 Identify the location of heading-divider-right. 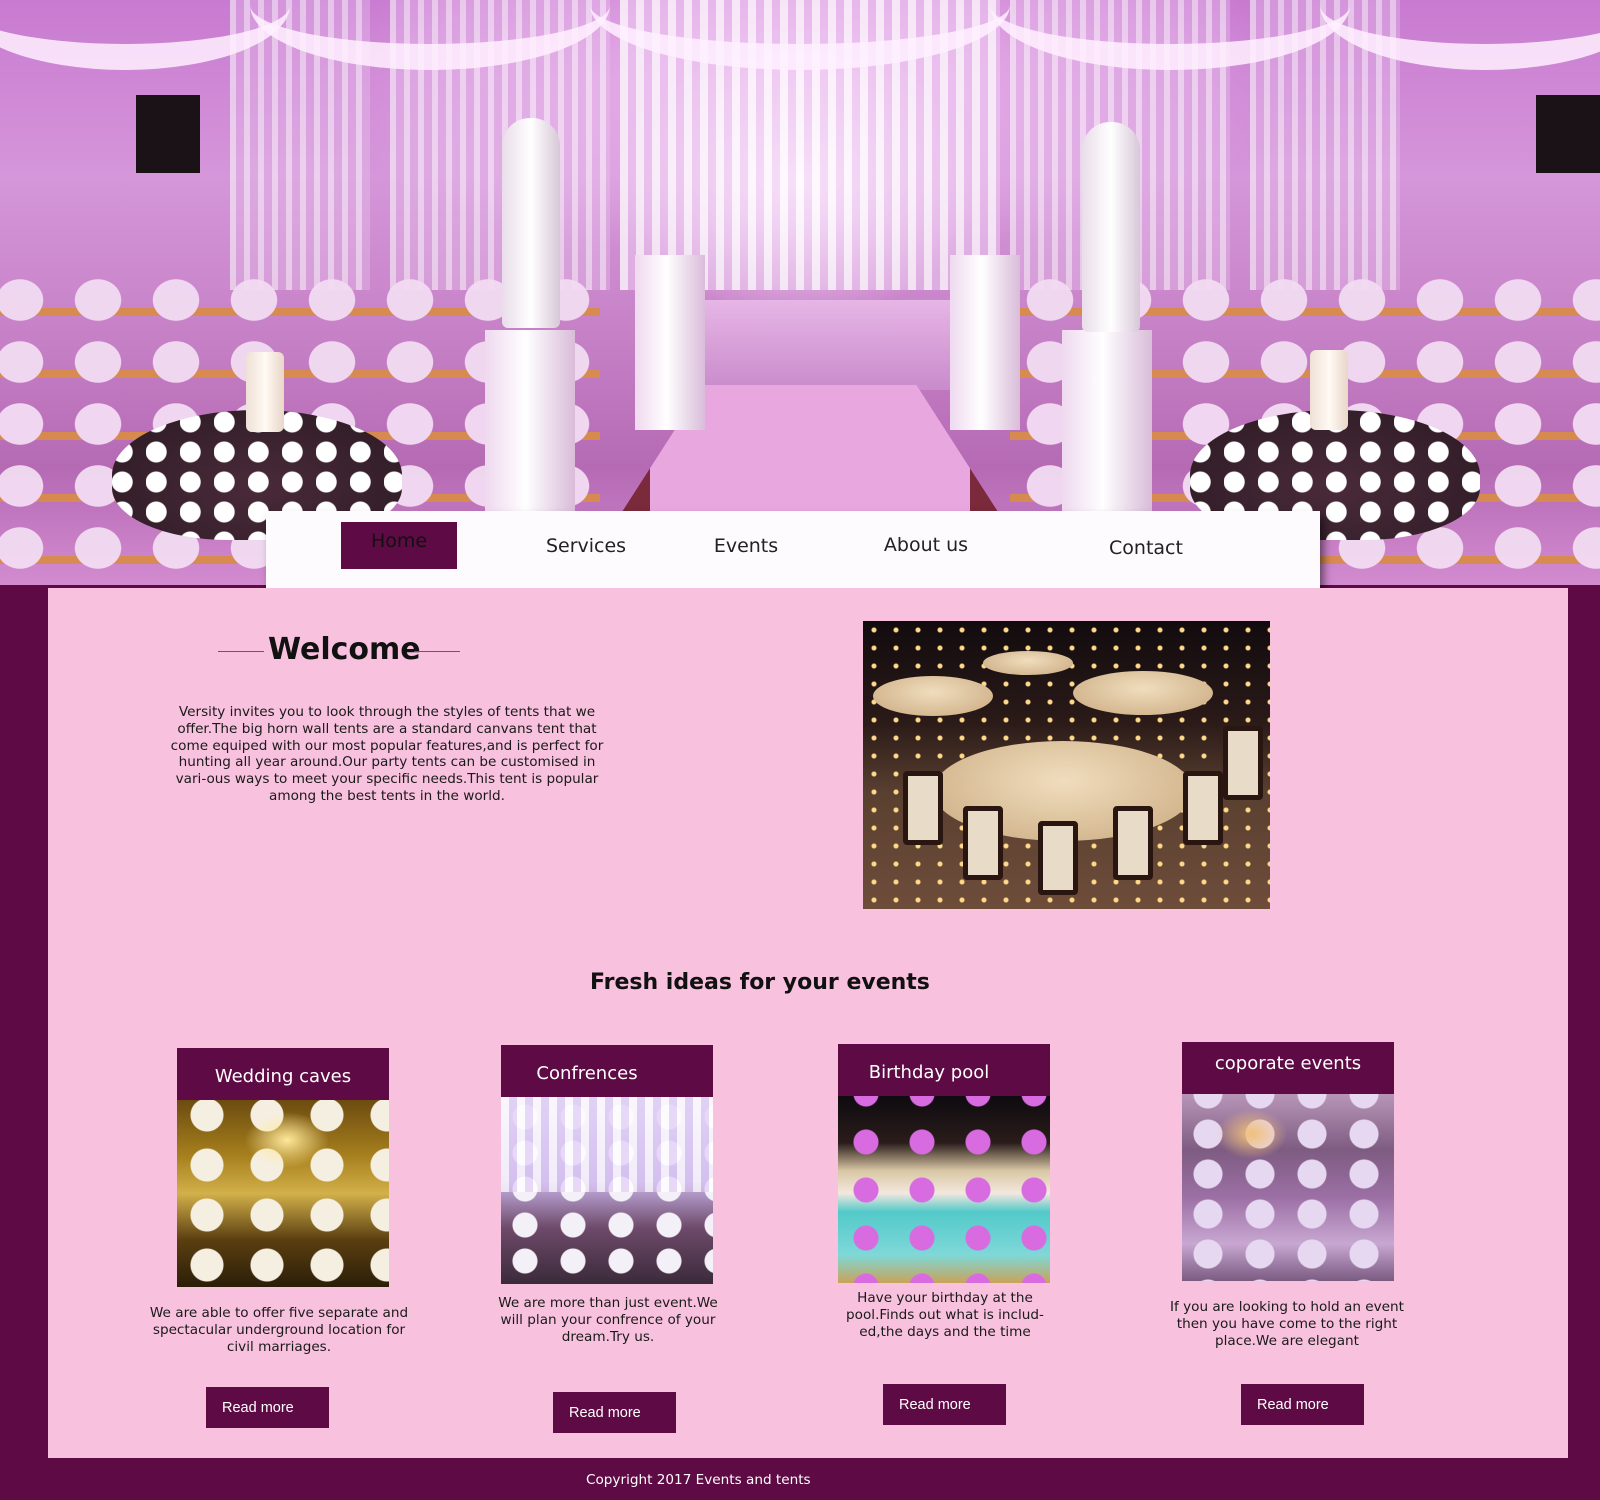
(437, 651).